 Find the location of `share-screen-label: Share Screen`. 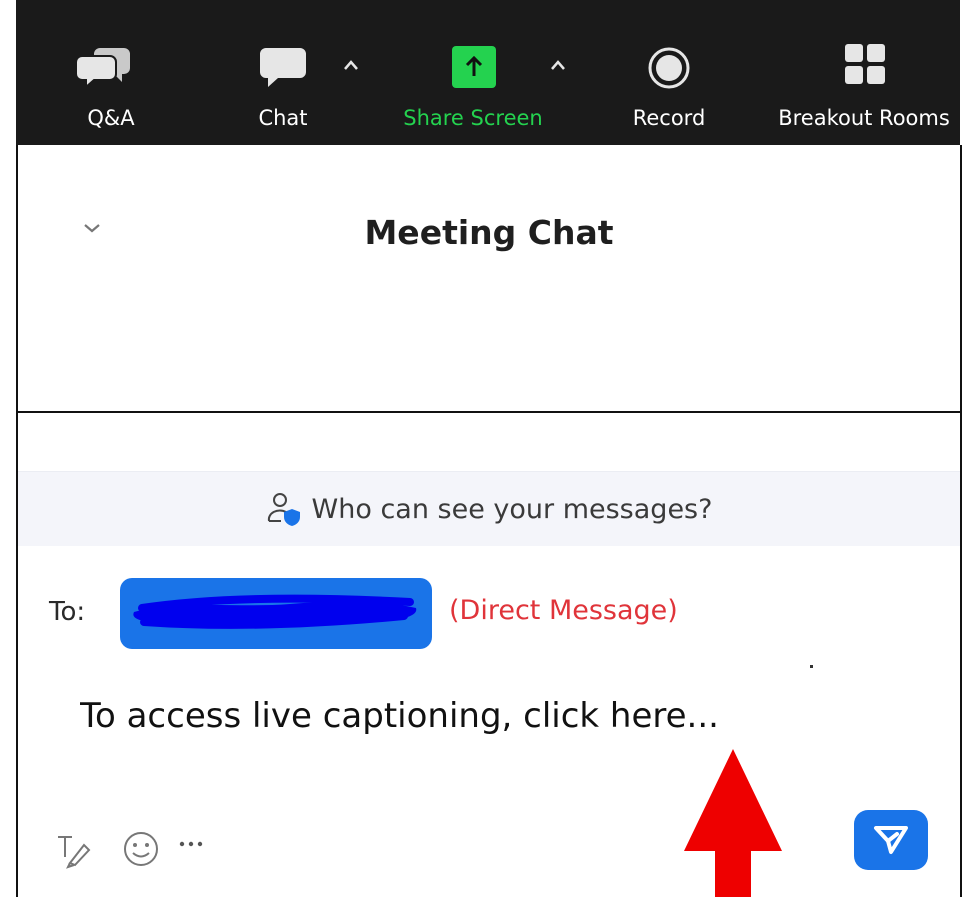

share-screen-label: Share Screen is located at coordinates (473, 118).